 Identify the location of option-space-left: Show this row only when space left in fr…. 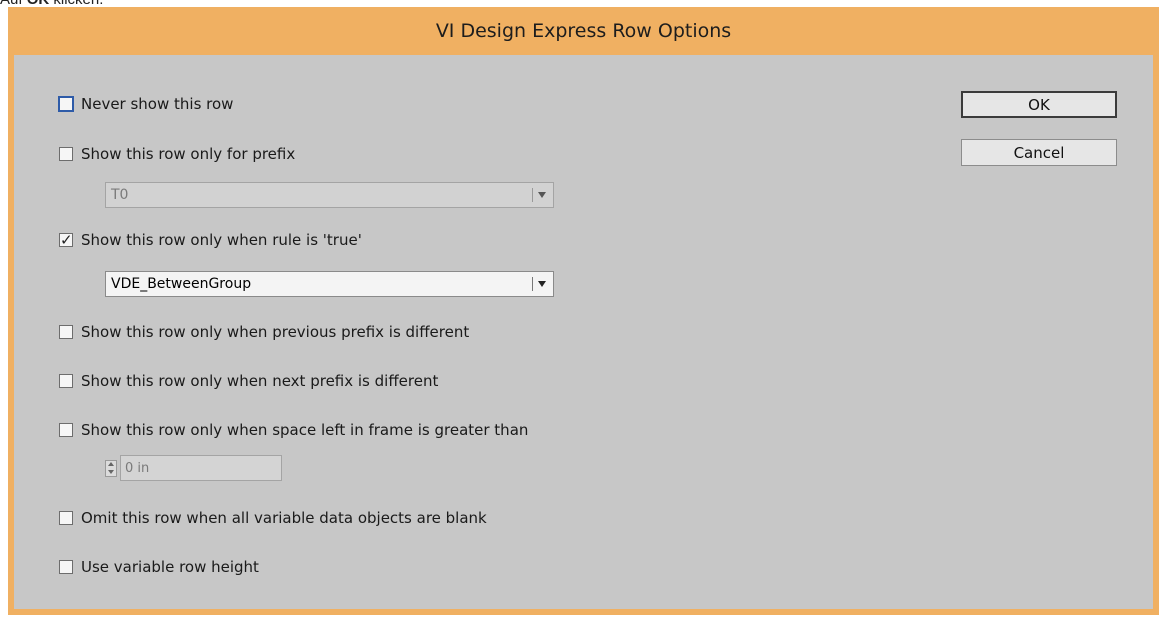
(293, 430).